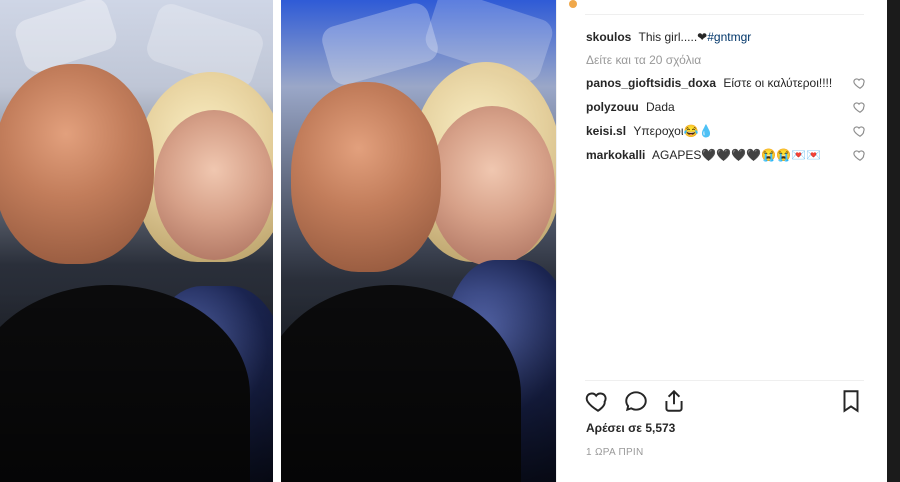 The image size is (900, 482). Describe the element at coordinates (736, 155) in the screenshot. I see `comment-text: AGAPES🖤🖤🖤🖤😭😭💌💌` at that location.